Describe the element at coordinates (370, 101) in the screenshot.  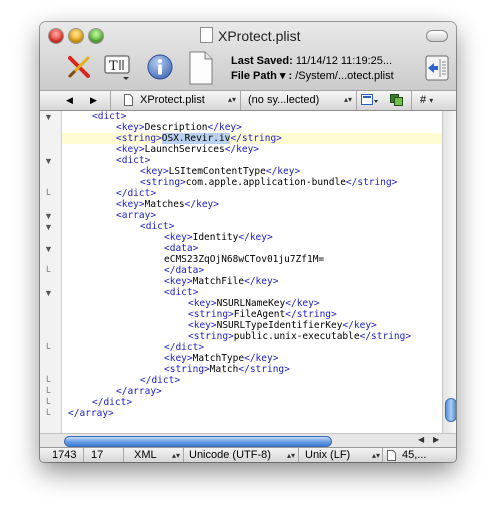
I see `bookmarks-icon` at that location.